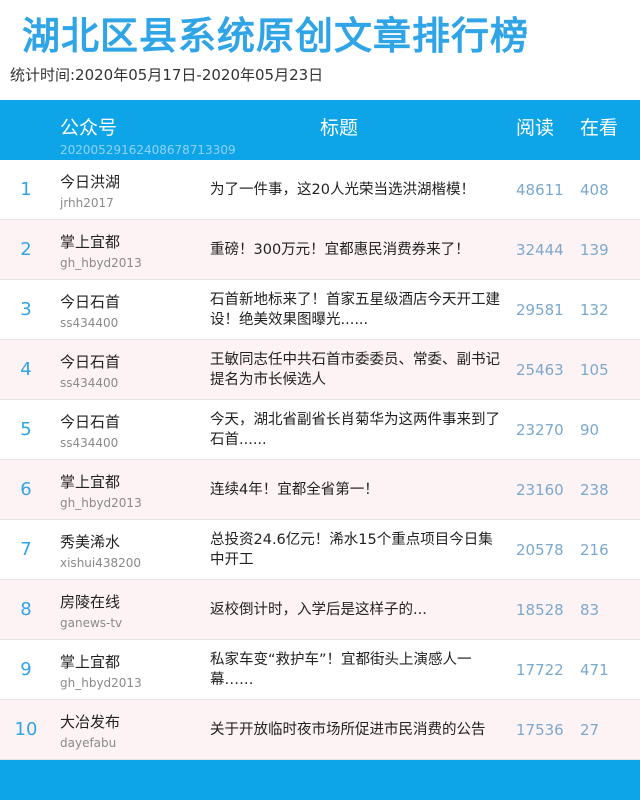 This screenshot has height=800, width=640. What do you see at coordinates (90, 542) in the screenshot?
I see `account-name: 秀美浠水` at bounding box center [90, 542].